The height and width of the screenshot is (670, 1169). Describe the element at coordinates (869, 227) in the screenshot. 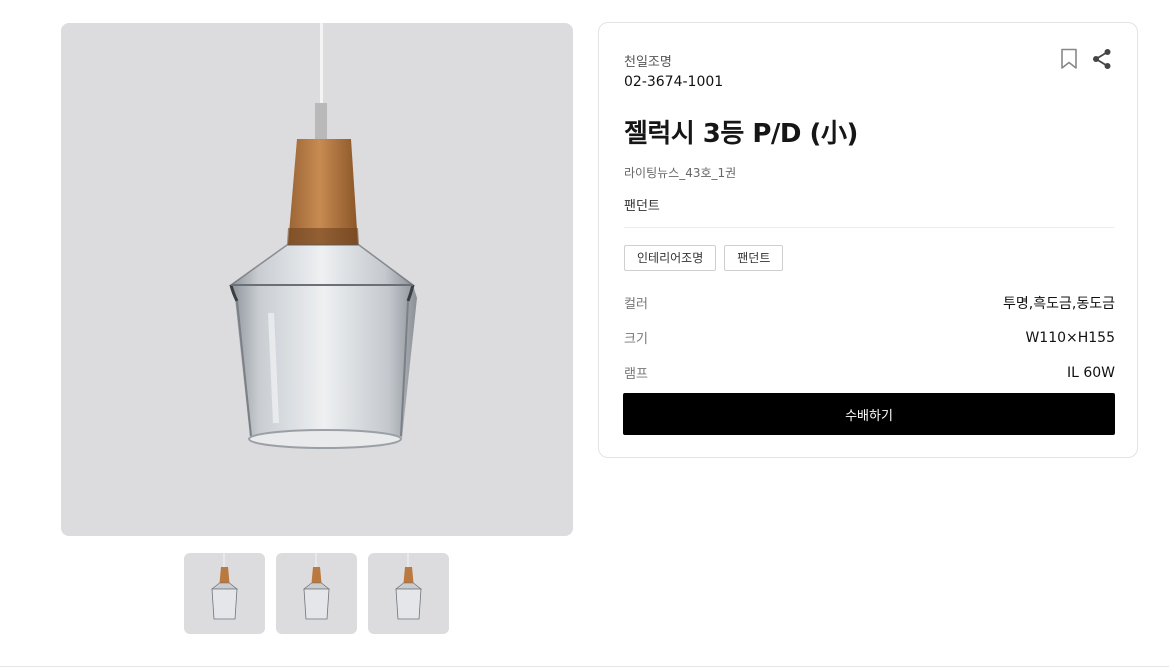

I see `divider` at that location.